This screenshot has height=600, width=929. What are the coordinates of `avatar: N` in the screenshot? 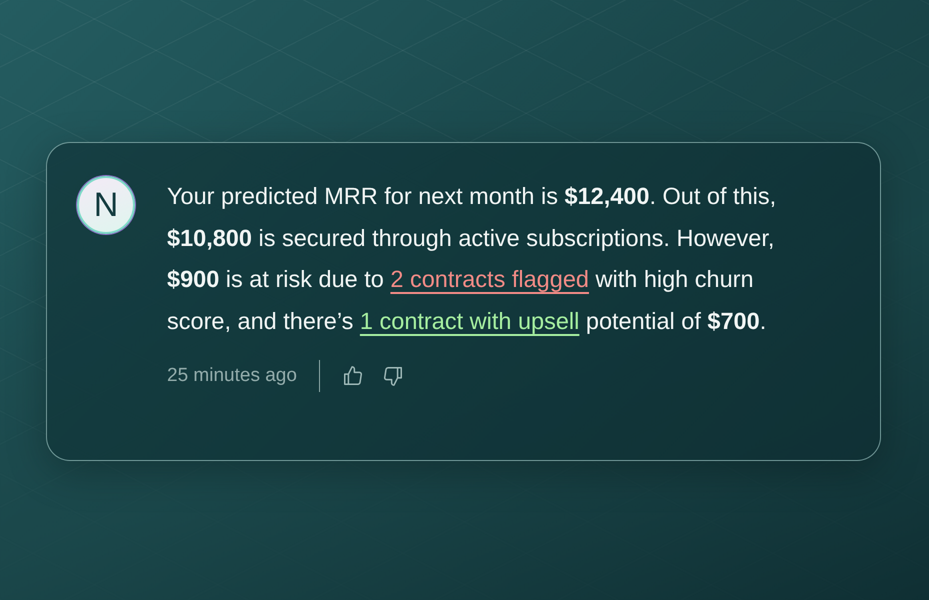 It's located at (106, 205).